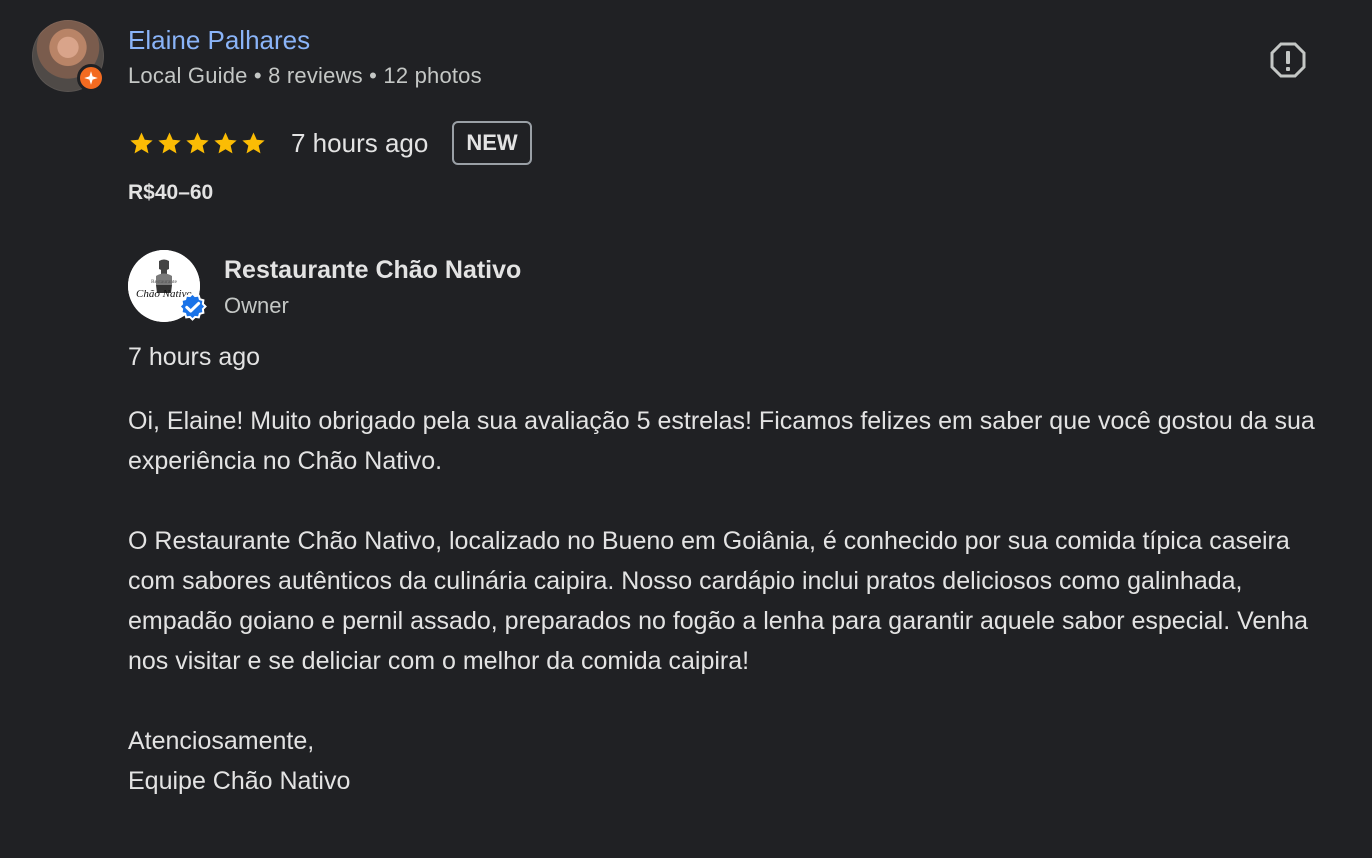  I want to click on report-icon, so click(1288, 60).